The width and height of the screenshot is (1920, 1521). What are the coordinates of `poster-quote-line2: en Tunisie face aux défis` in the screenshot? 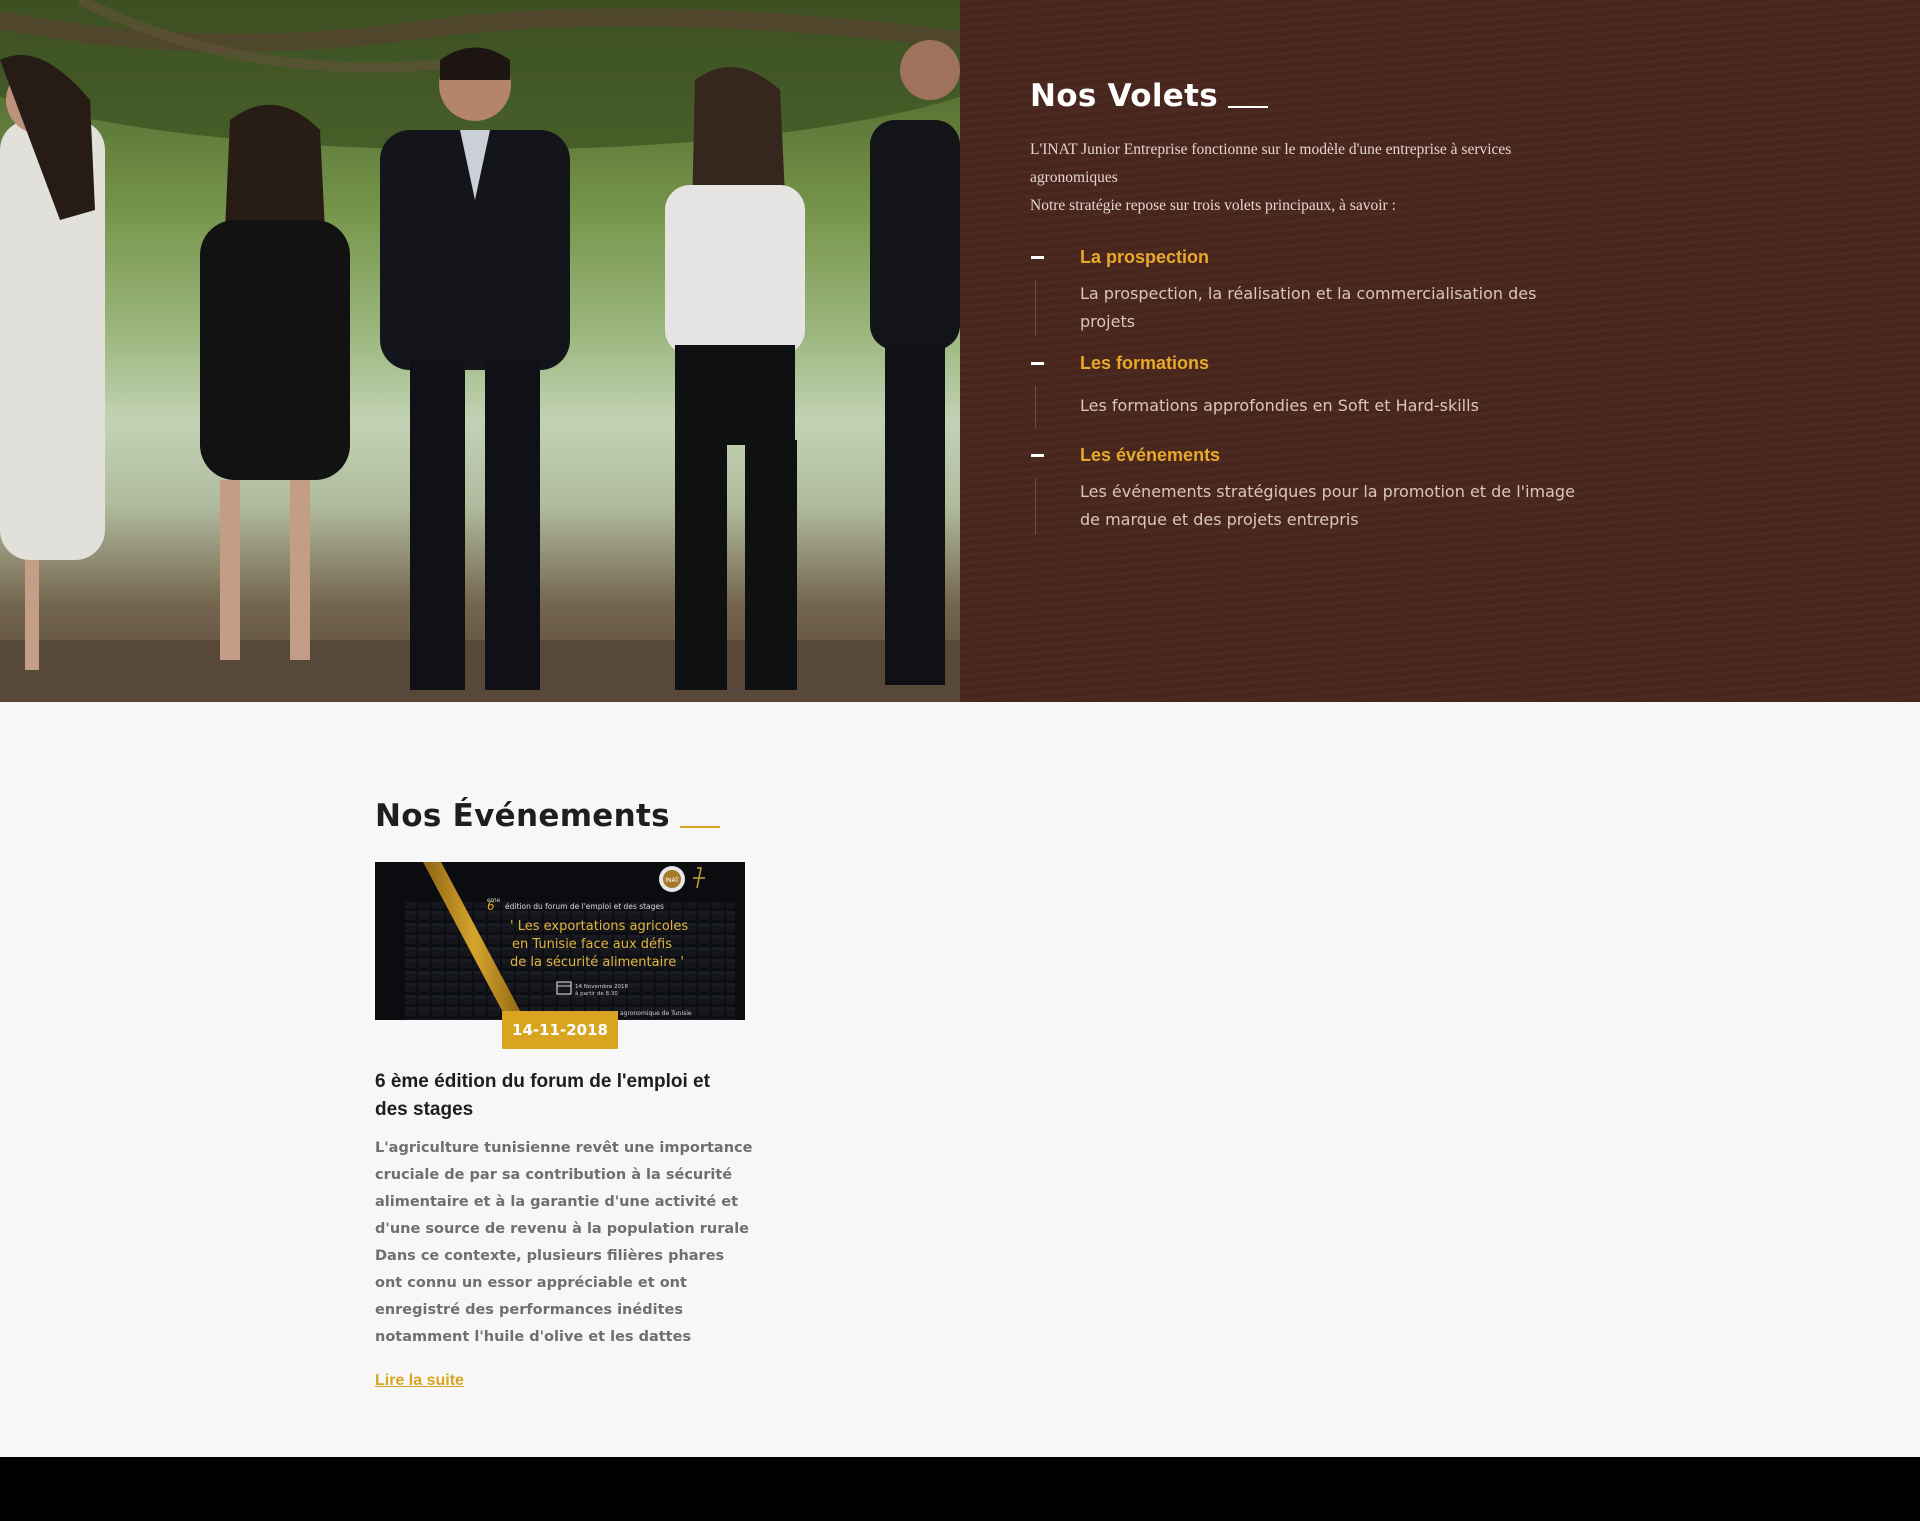 It's located at (592, 944).